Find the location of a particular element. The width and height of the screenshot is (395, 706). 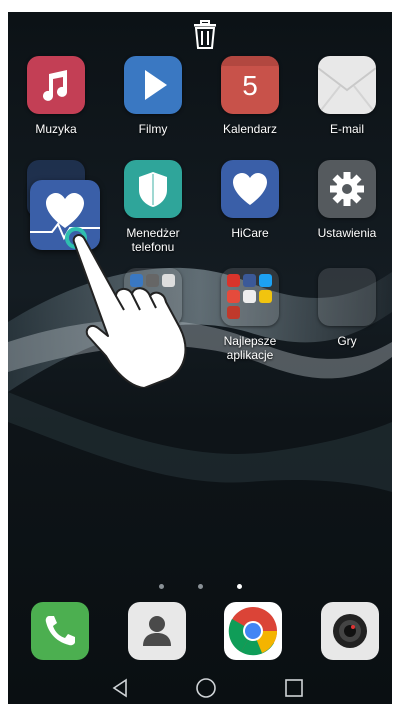

calendar-day: 5 is located at coordinates (250, 85).